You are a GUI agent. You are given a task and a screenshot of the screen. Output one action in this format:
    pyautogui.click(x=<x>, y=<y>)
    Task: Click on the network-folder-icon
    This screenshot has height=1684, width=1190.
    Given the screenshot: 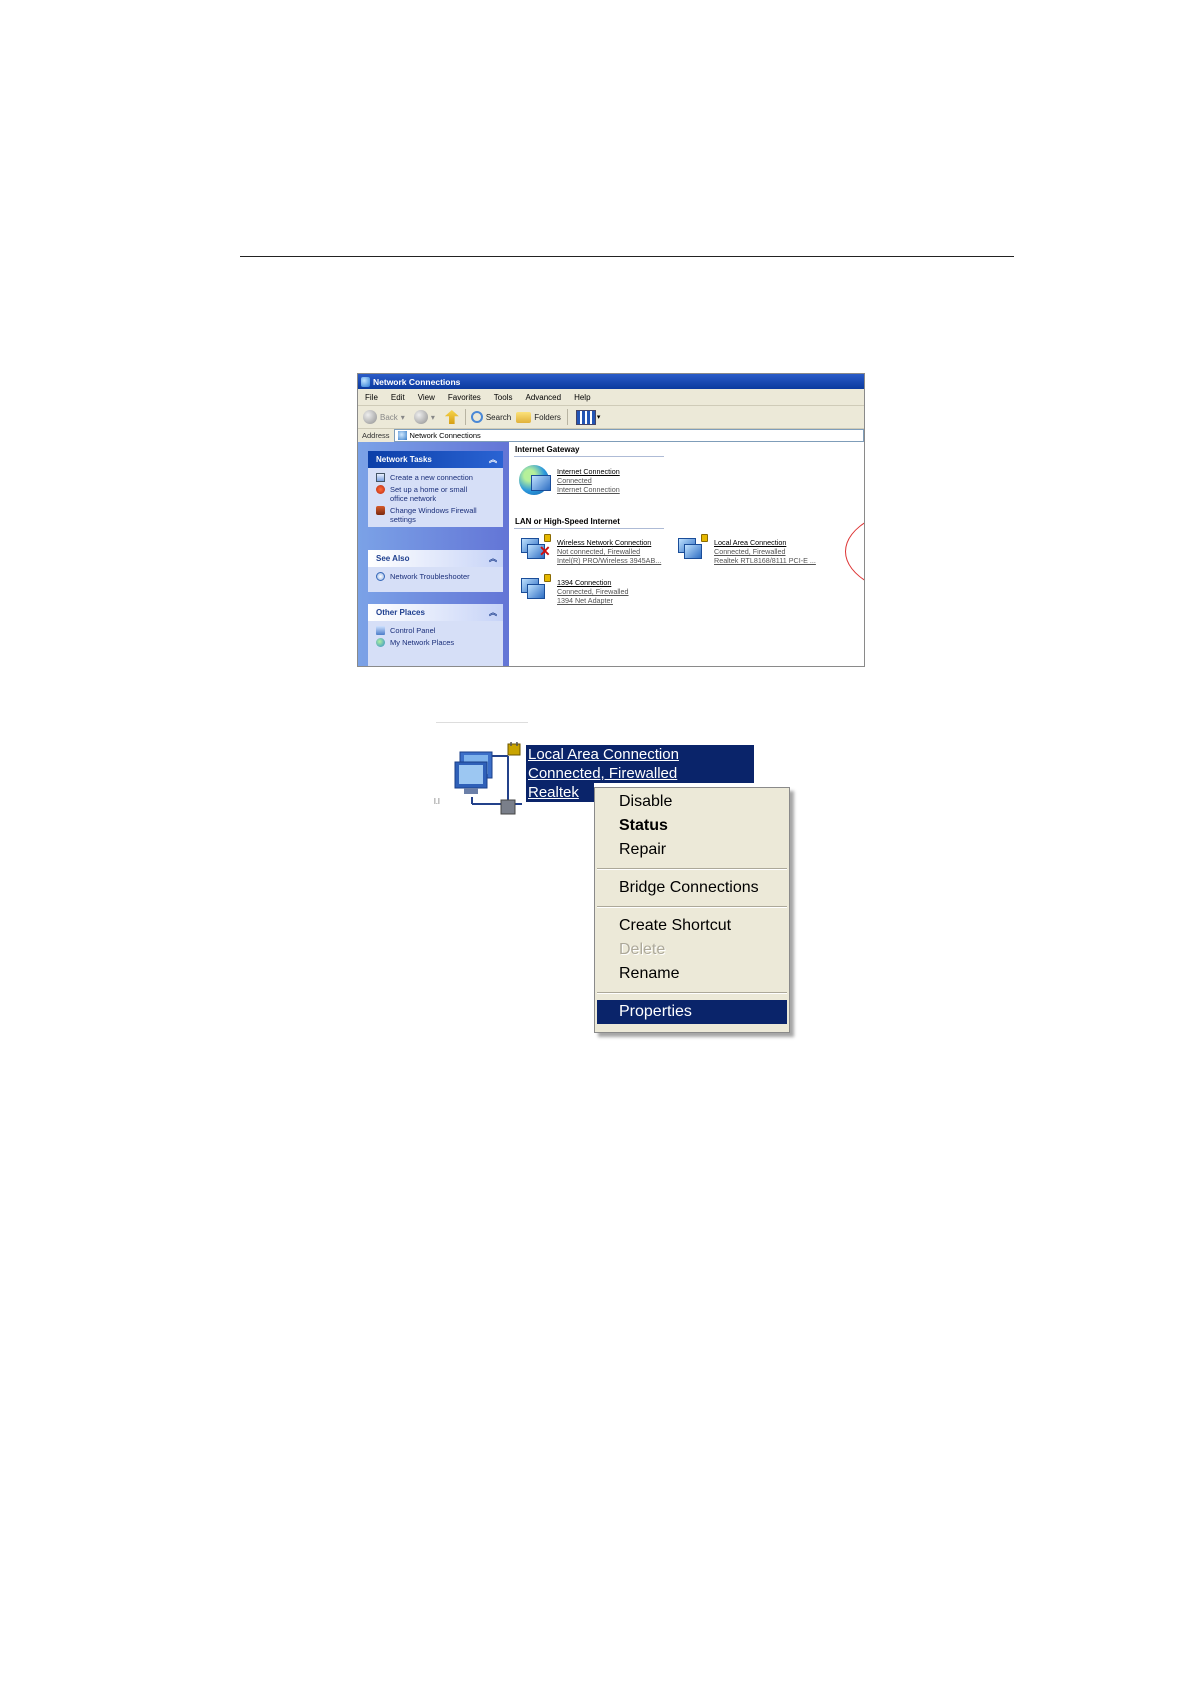 What is the action you would take?
    pyautogui.click(x=402, y=435)
    